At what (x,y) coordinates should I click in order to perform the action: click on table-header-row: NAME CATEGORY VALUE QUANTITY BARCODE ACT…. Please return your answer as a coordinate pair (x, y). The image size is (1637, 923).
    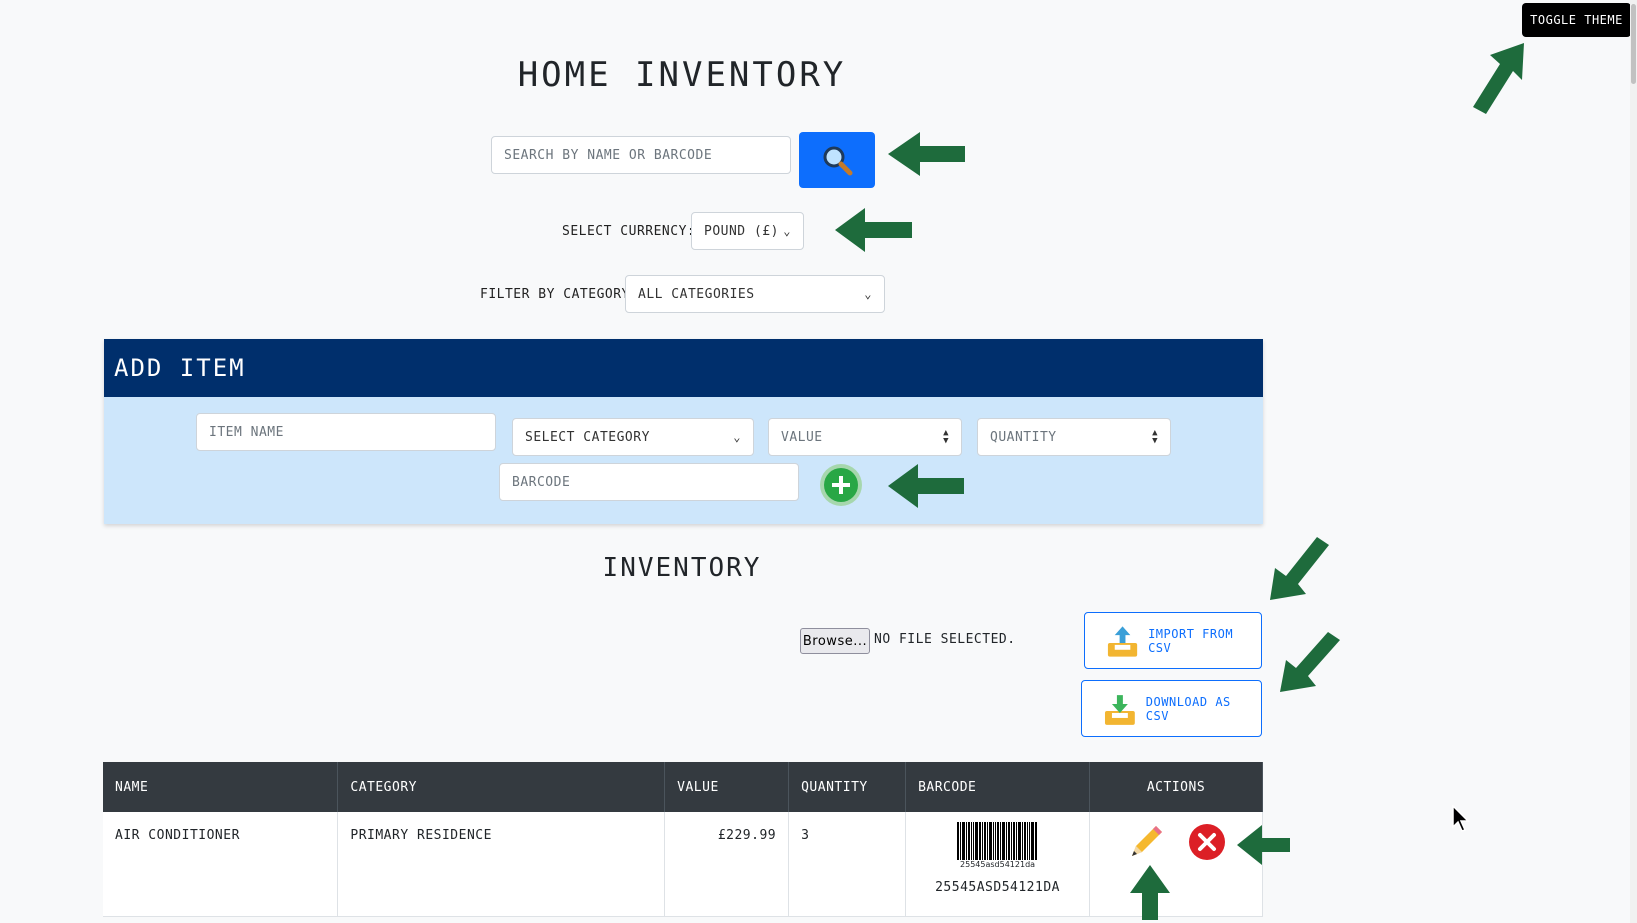
    Looking at the image, I should click on (683, 787).